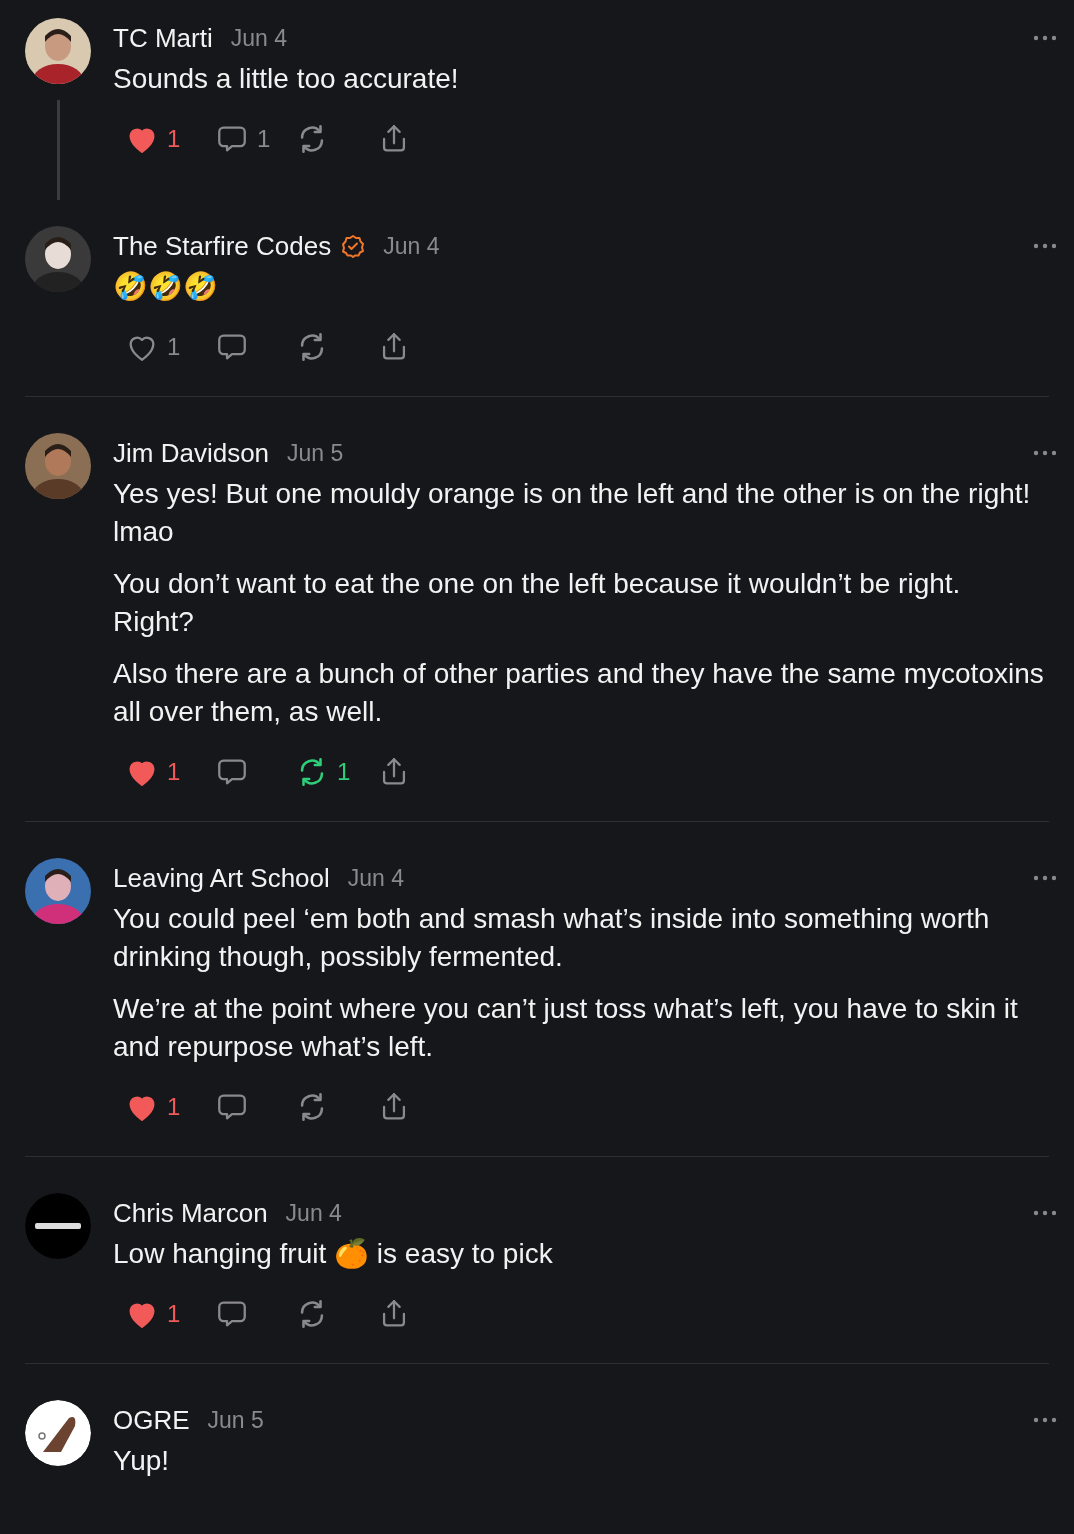 Image resolution: width=1074 pixels, height=1534 pixels. What do you see at coordinates (221, 878) in the screenshot?
I see `author-name: Leaving Art School` at bounding box center [221, 878].